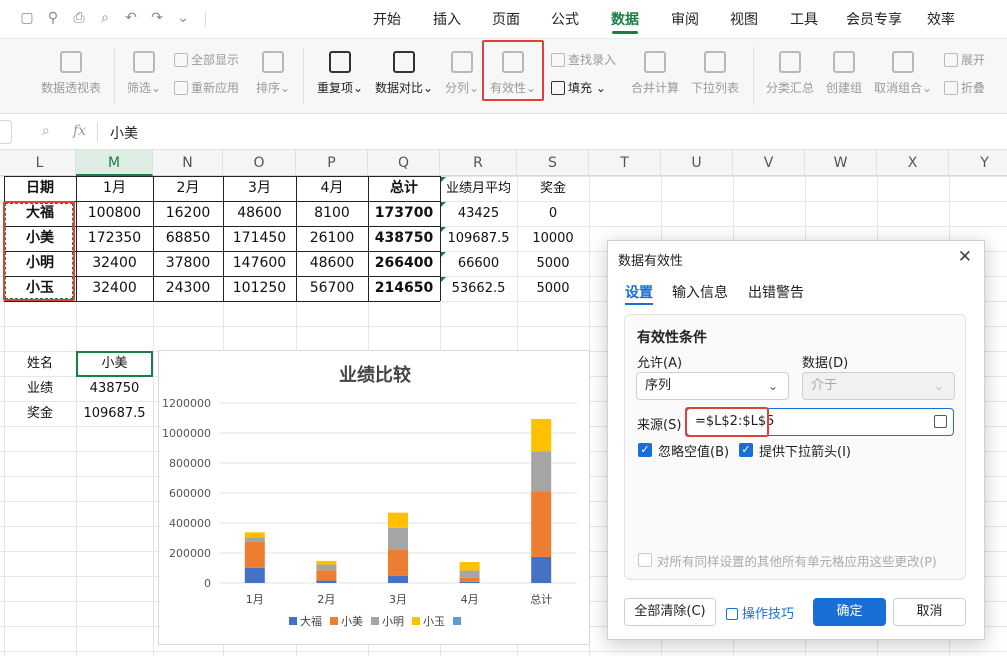 Image resolution: width=1007 pixels, height=656 pixels. Describe the element at coordinates (625, 163) in the screenshot. I see `column-header: T` at that location.